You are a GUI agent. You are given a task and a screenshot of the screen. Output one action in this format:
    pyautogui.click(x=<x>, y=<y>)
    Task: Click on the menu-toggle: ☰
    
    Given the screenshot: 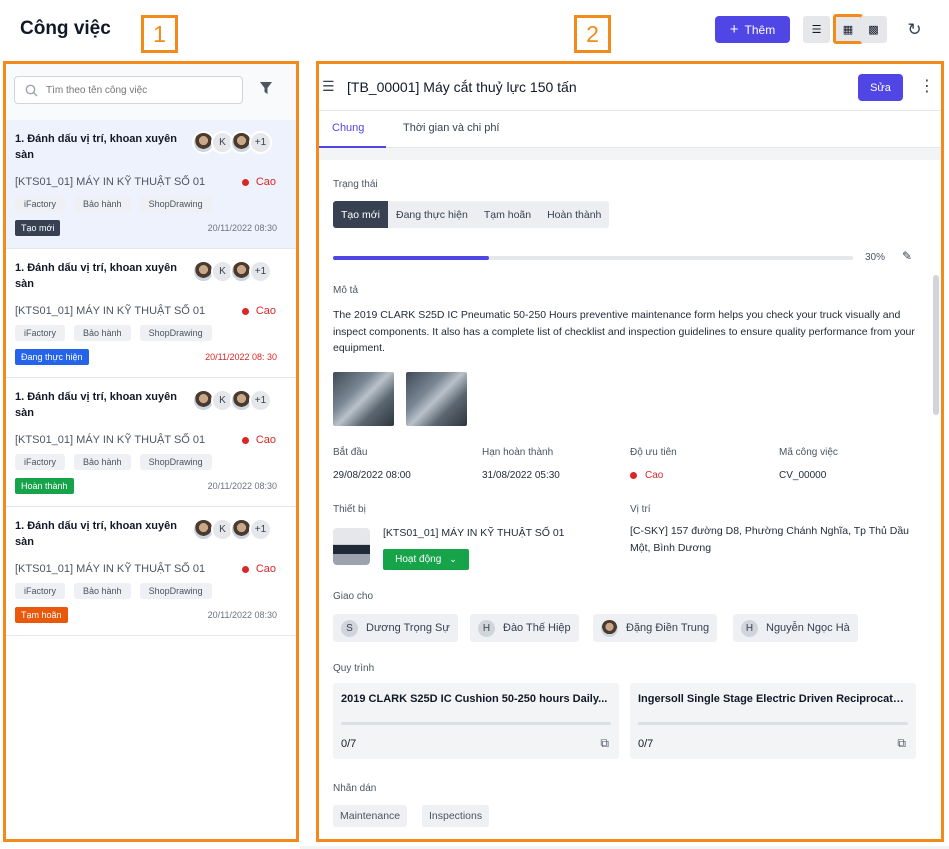 What is the action you would take?
    pyautogui.click(x=328, y=86)
    